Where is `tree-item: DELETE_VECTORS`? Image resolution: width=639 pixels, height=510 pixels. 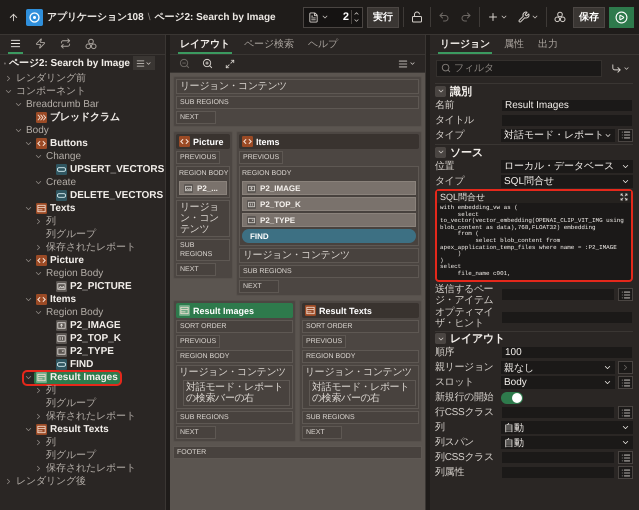
tree-item: DELETE_VECTORS is located at coordinates (109, 196).